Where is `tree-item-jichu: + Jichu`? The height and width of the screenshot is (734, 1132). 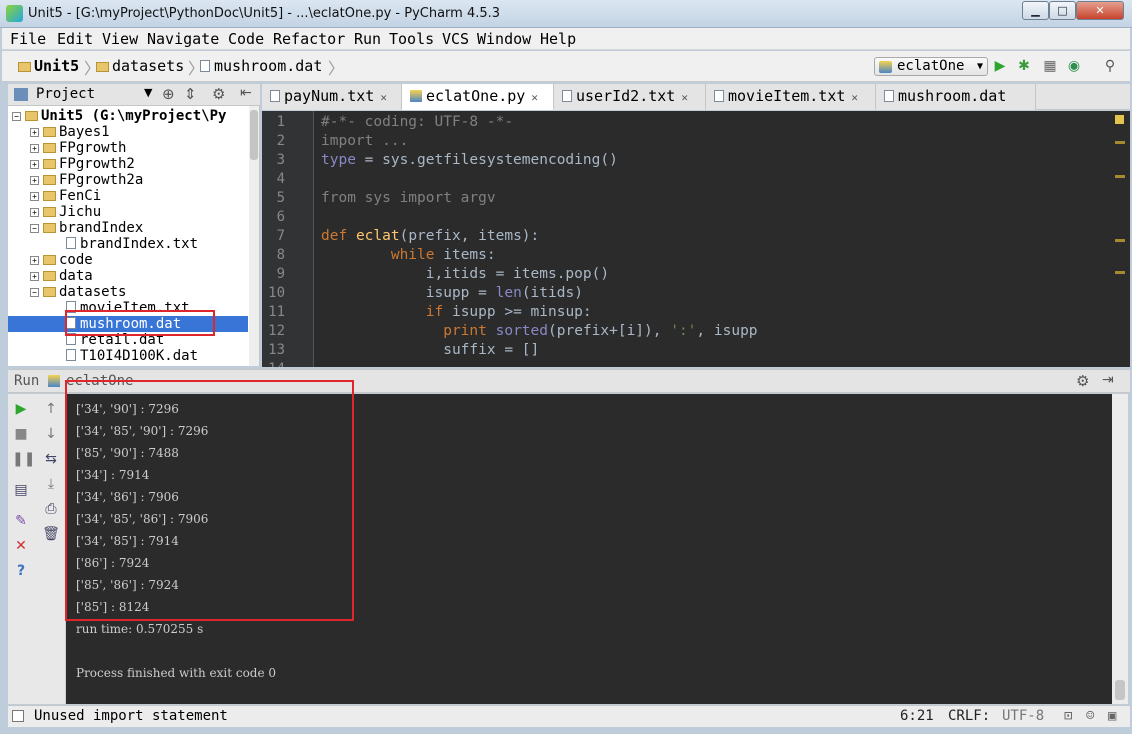
tree-item-jichu: + Jichu is located at coordinates (65, 212).